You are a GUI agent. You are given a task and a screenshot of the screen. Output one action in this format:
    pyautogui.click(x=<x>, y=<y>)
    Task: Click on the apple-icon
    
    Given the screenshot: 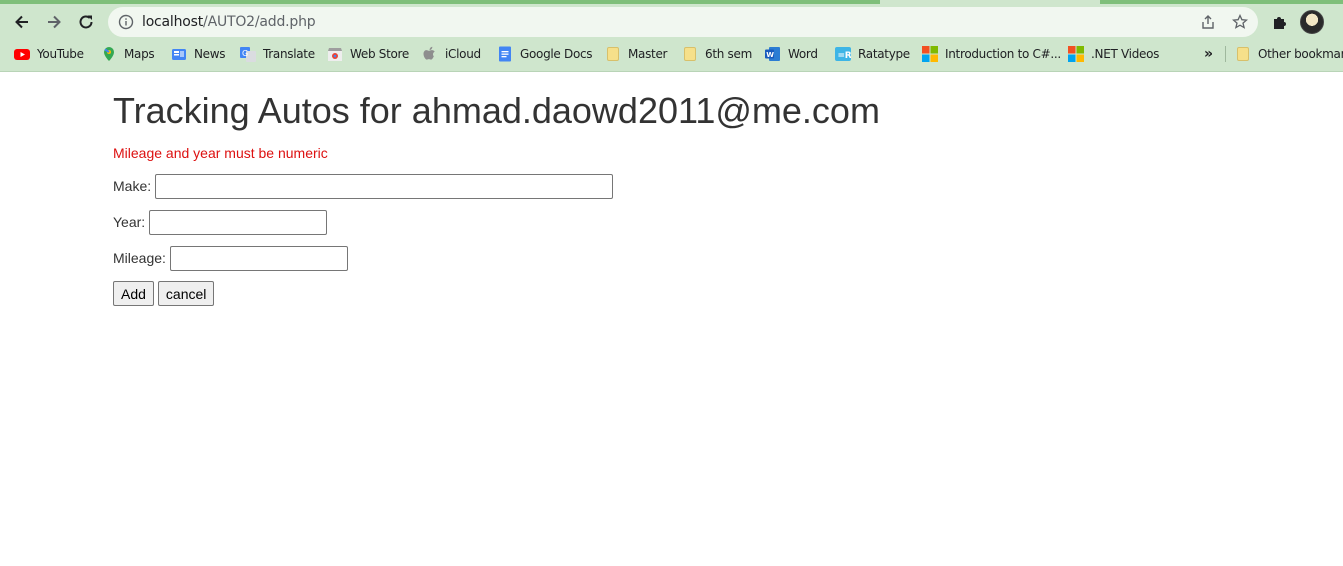 What is the action you would take?
    pyautogui.click(x=430, y=54)
    